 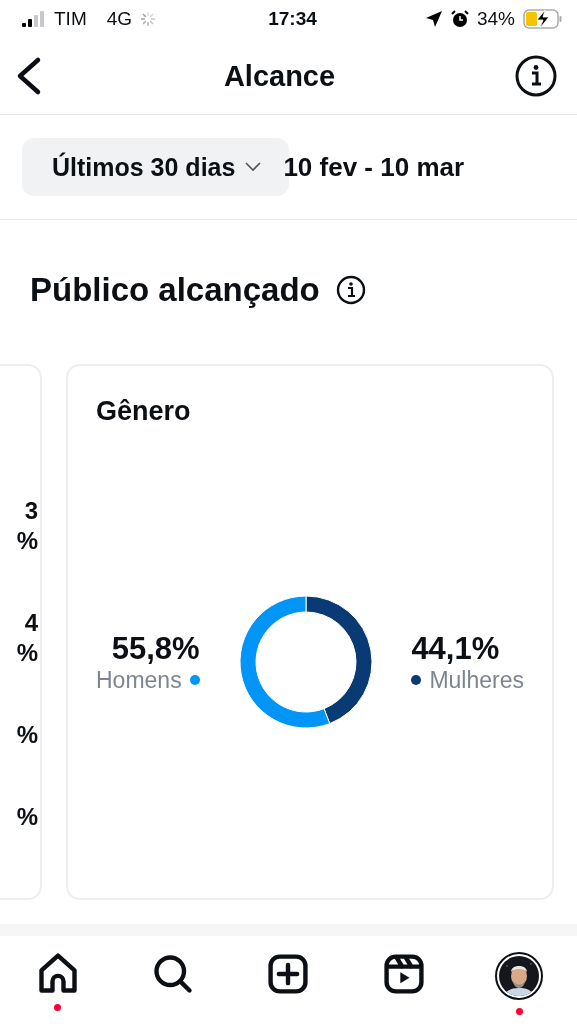 What do you see at coordinates (144, 411) in the screenshot?
I see `card-title: Gênero` at bounding box center [144, 411].